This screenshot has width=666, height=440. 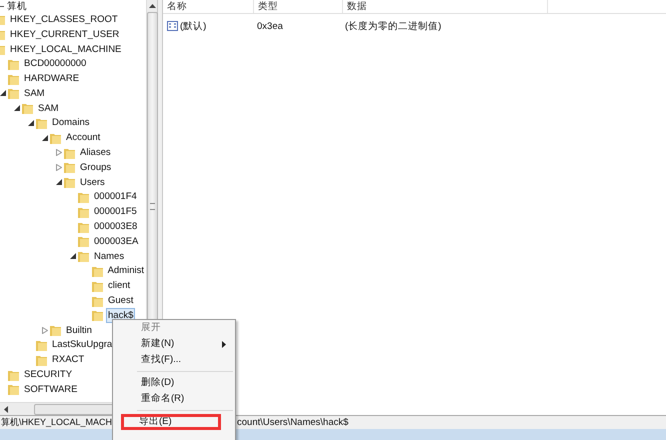 What do you see at coordinates (126, 270) in the screenshot?
I see `tree-item: Administ` at bounding box center [126, 270].